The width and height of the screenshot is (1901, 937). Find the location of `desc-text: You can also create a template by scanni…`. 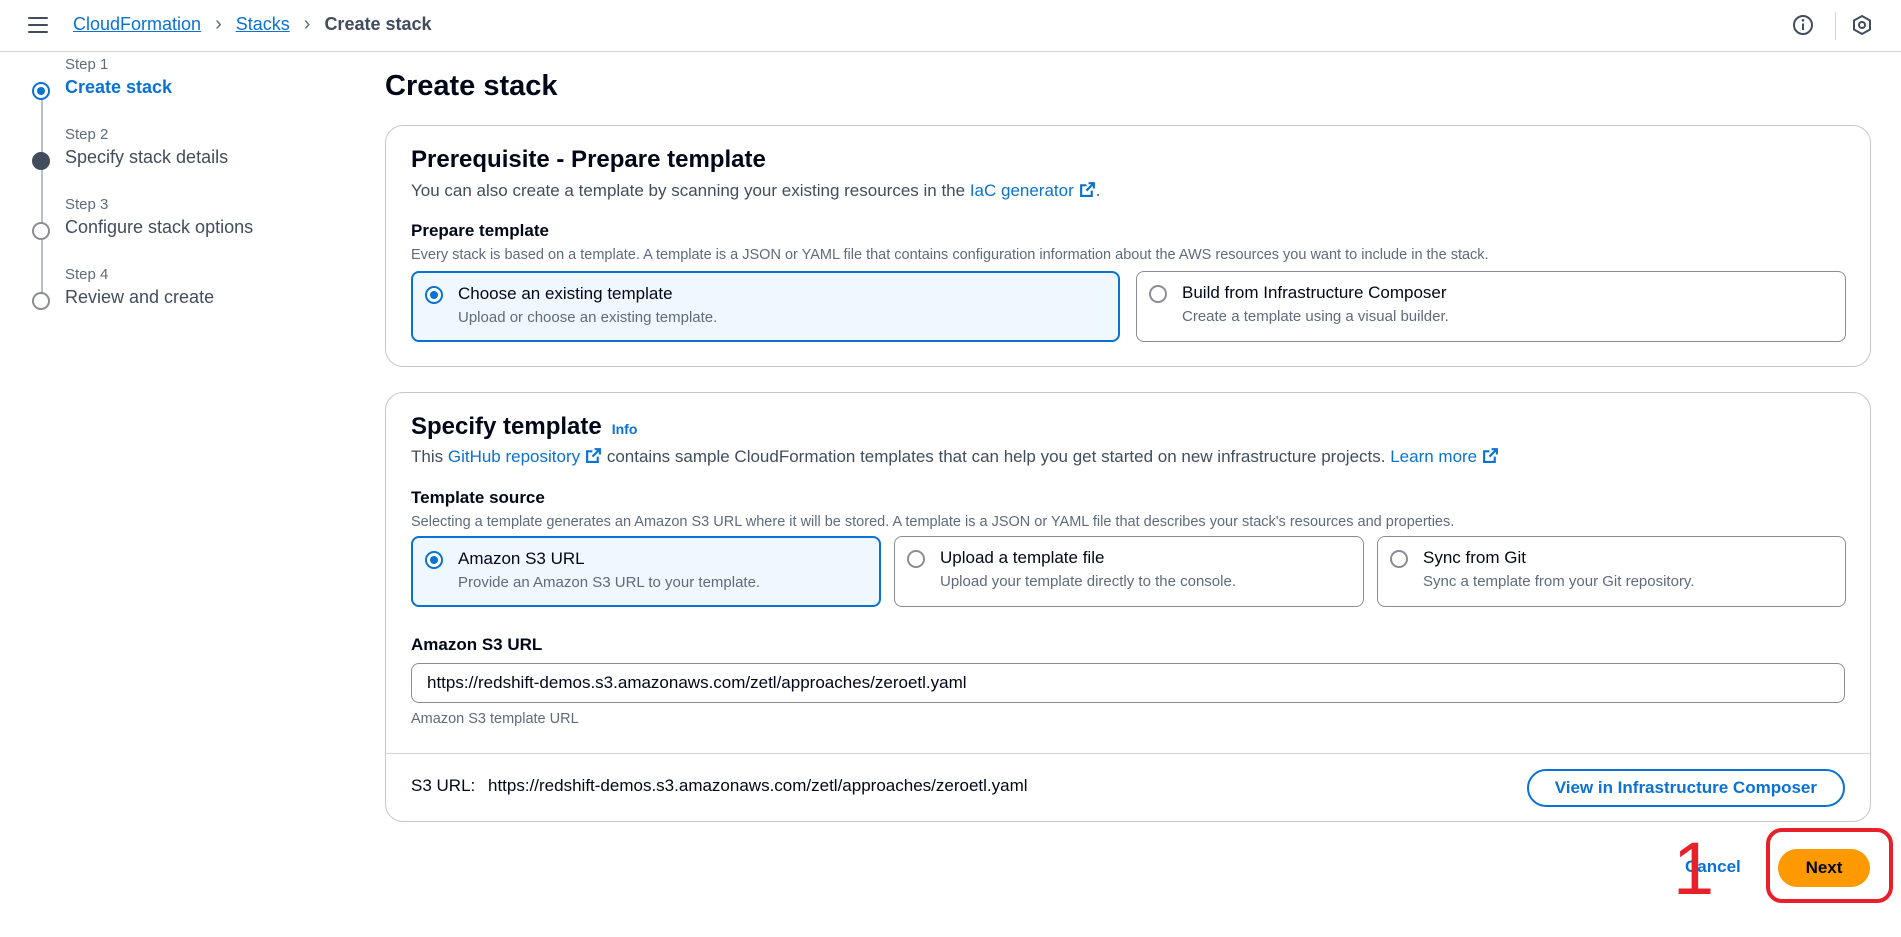

desc-text: You can also create a template by scanni… is located at coordinates (690, 190).